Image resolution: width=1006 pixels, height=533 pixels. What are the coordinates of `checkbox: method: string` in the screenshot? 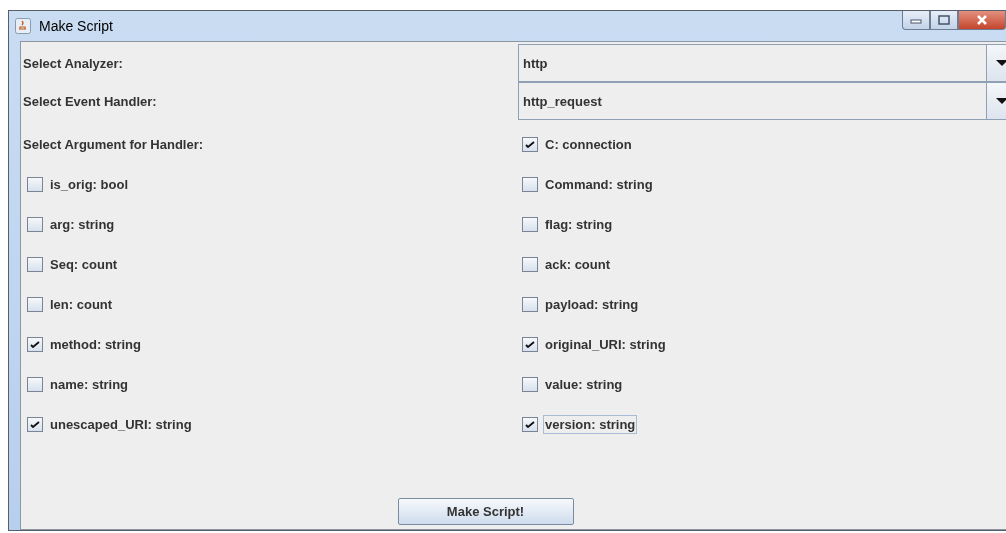 It's located at (85, 344).